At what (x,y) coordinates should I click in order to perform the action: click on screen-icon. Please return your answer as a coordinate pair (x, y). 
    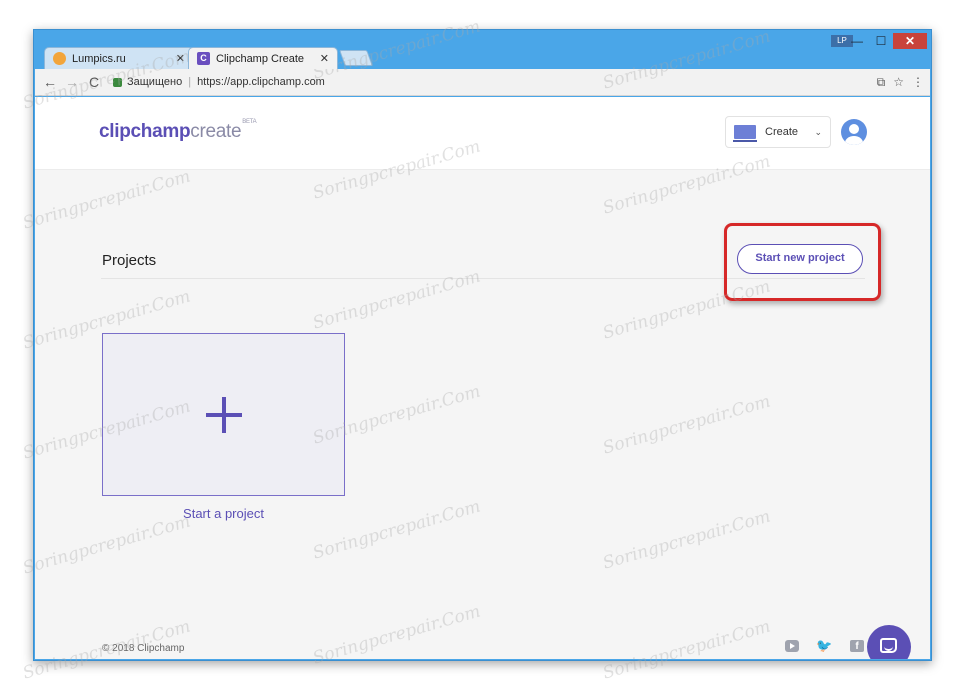
    Looking at the image, I should click on (745, 133).